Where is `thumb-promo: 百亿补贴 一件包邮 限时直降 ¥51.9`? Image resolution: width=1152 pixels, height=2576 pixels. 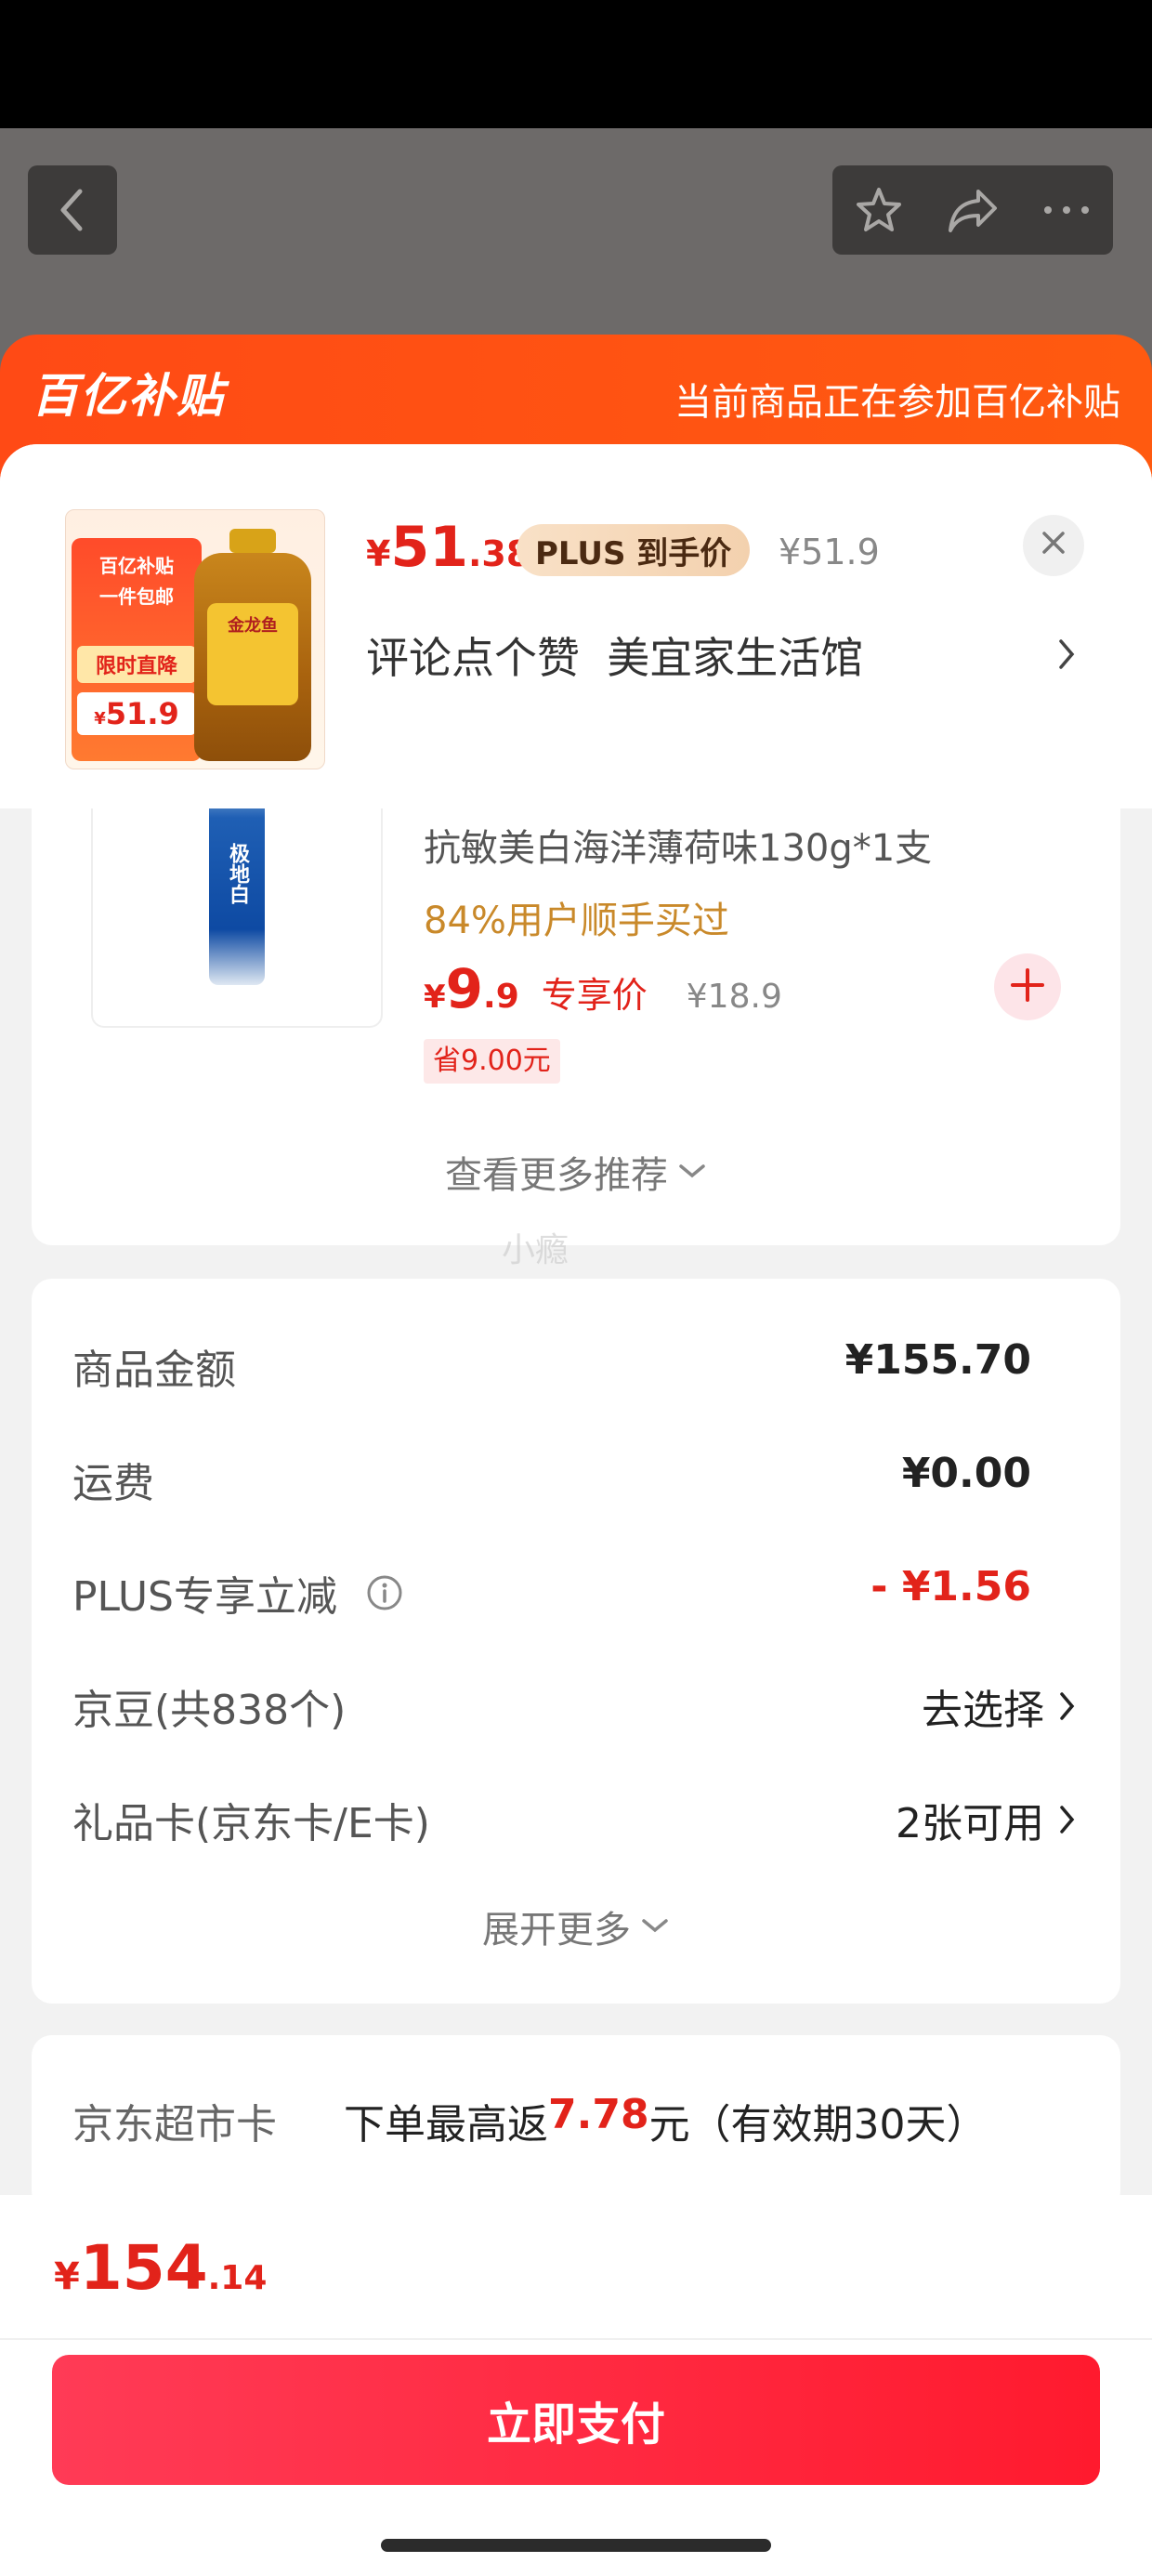
thumb-promo: 百亿补贴 一件包邮 限时直降 ¥51.9 is located at coordinates (137, 649).